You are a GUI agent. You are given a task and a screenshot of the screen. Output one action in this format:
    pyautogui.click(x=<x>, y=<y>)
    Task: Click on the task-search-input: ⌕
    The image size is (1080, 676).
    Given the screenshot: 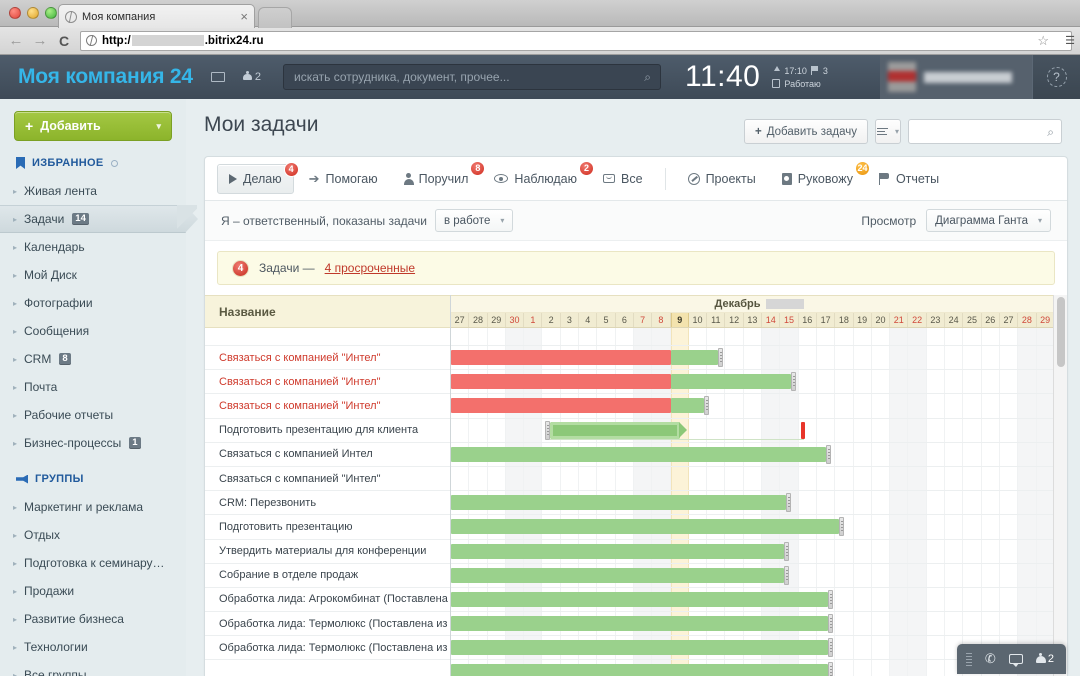 What is the action you would take?
    pyautogui.click(x=985, y=131)
    